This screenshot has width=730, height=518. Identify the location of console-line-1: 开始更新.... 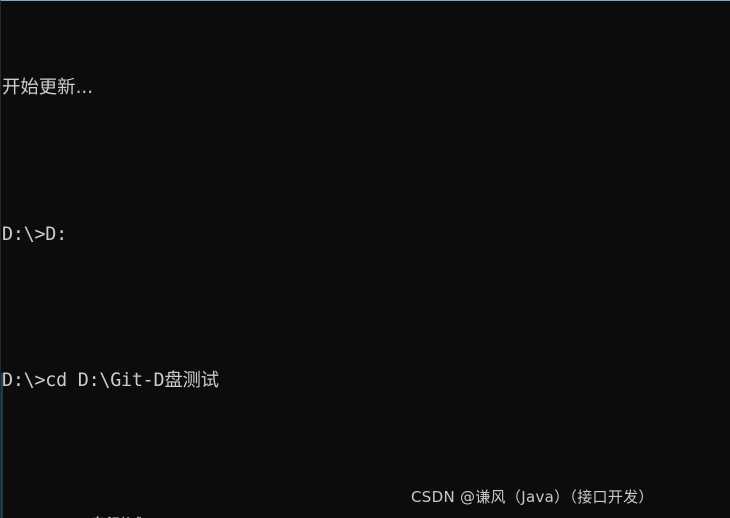
(48, 88).